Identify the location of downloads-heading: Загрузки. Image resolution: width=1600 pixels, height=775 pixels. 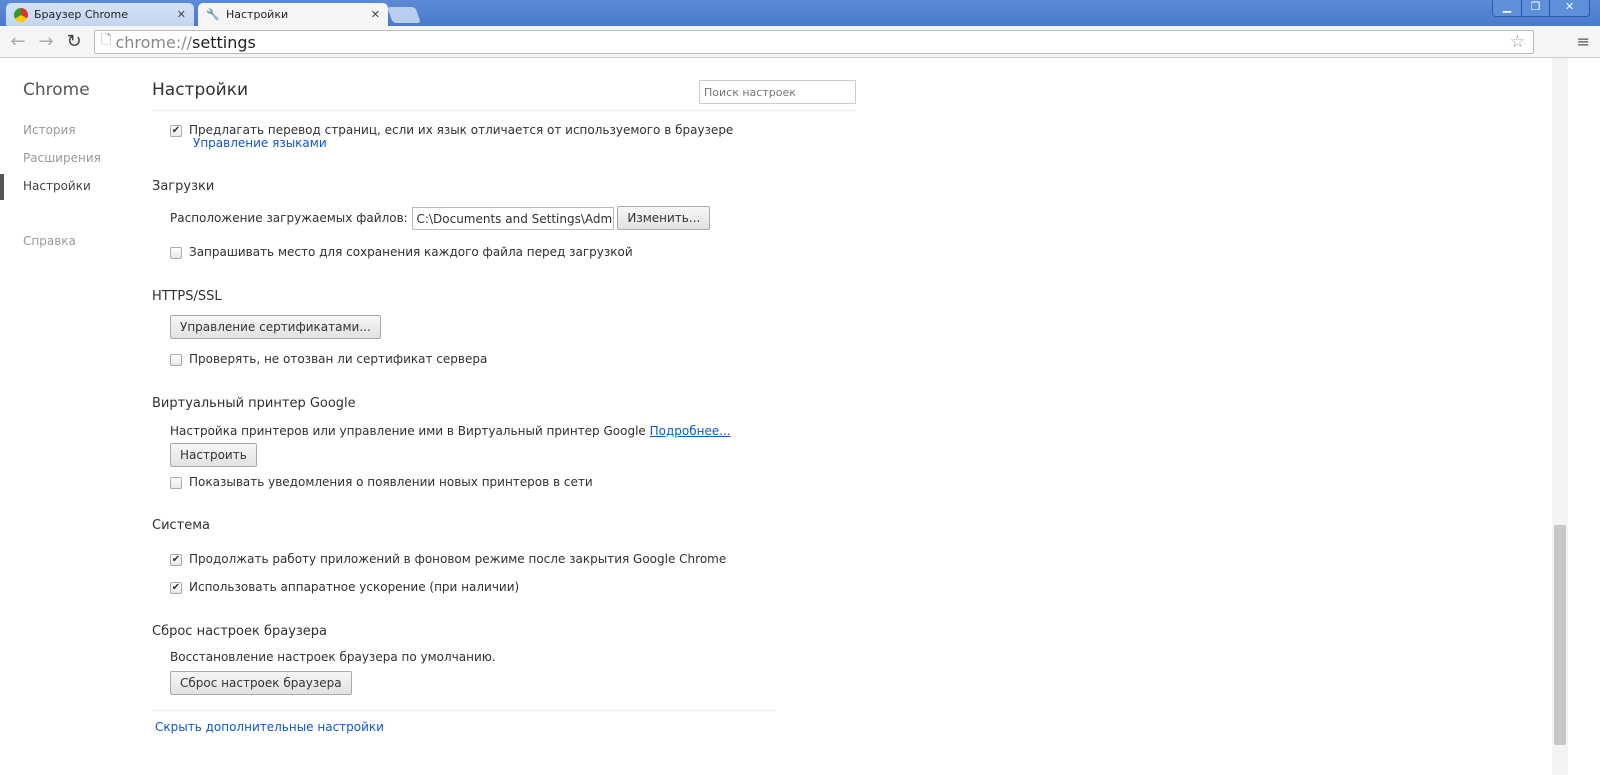
(183, 186).